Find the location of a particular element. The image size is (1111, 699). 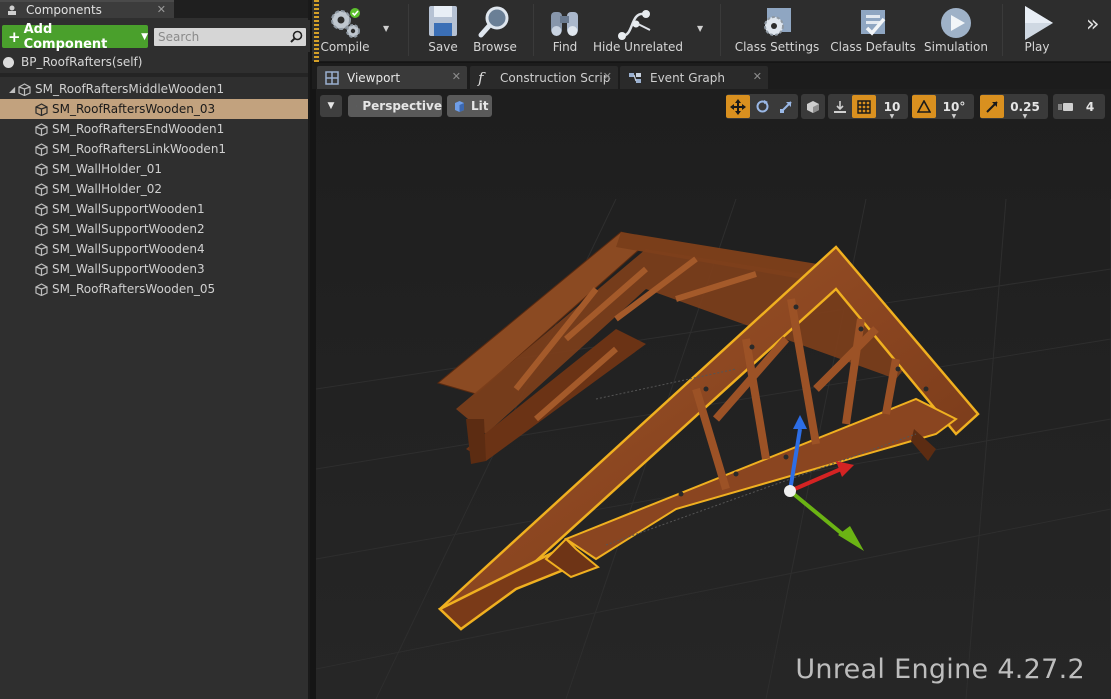

tree-item: SM_RoofRaftersEndWooden1 is located at coordinates (154, 129).